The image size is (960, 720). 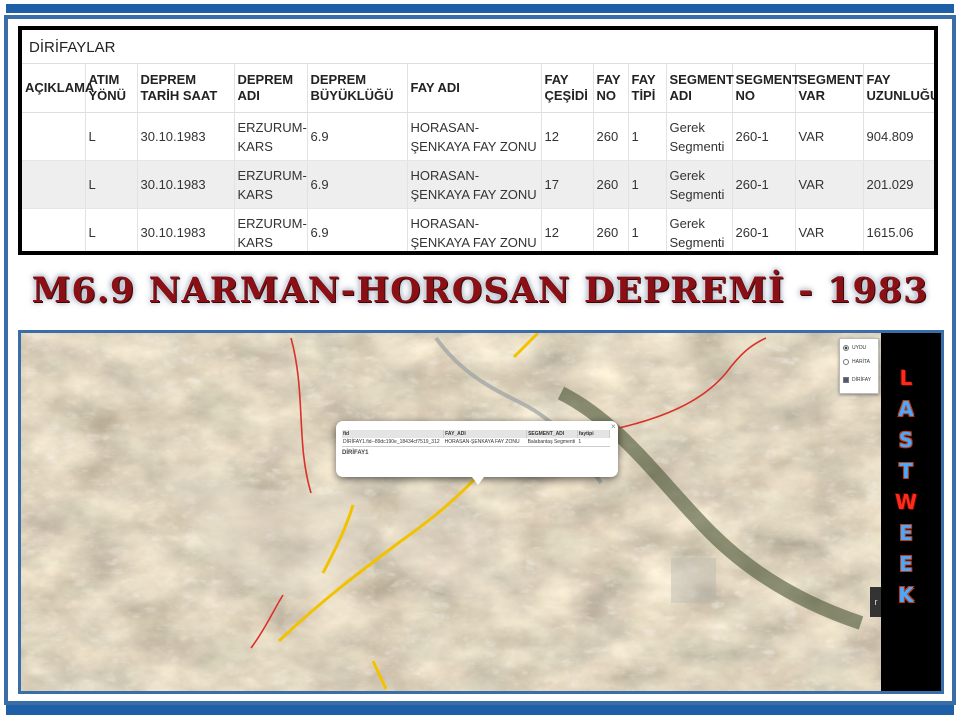 I want to click on popup-header: FAY_ADI, so click(x=485, y=434).